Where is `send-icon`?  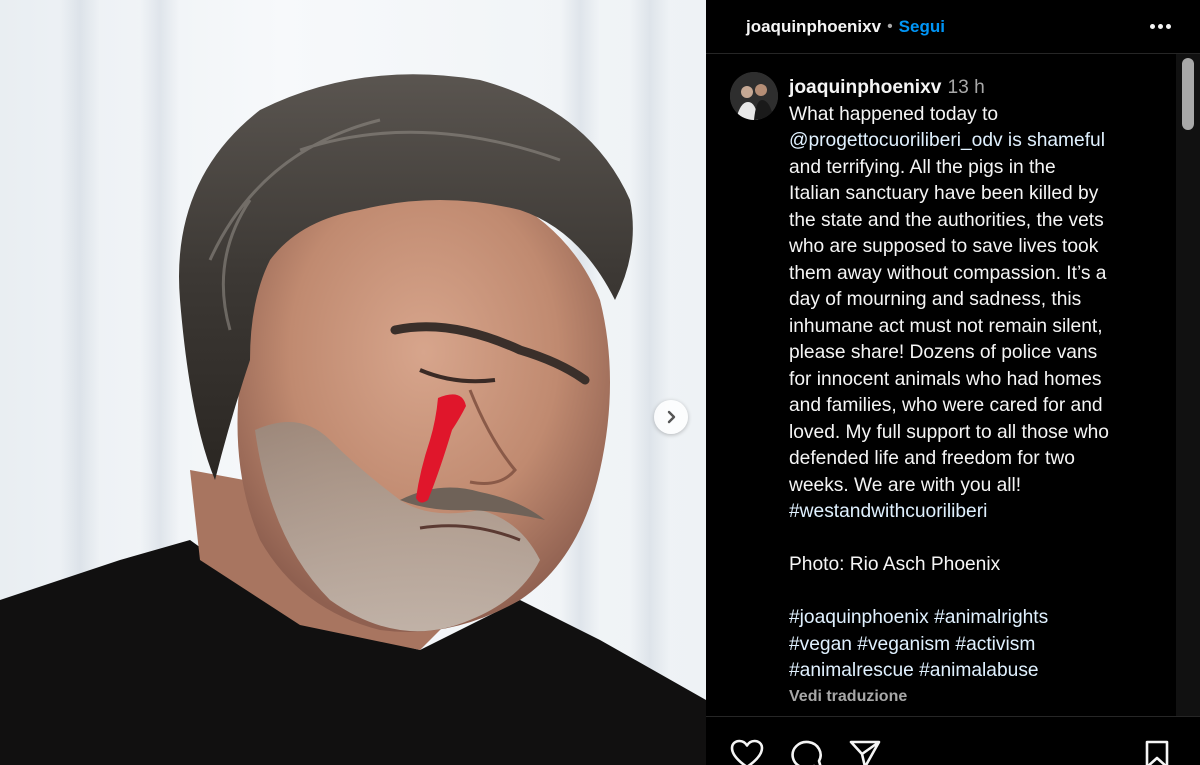
send-icon is located at coordinates (865, 752).